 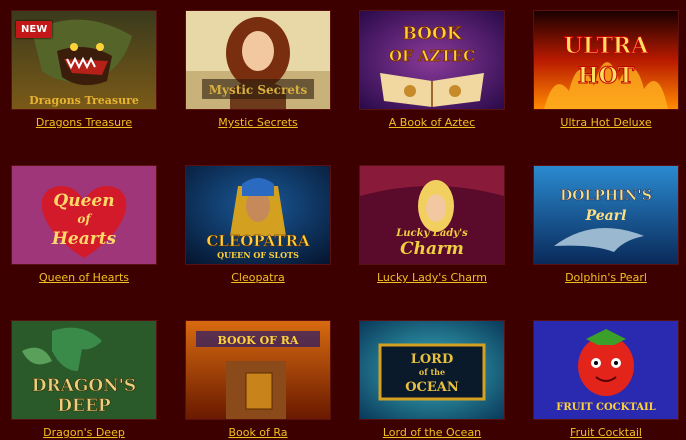 I want to click on art-title: Mystic Secrets, so click(x=258, y=90).